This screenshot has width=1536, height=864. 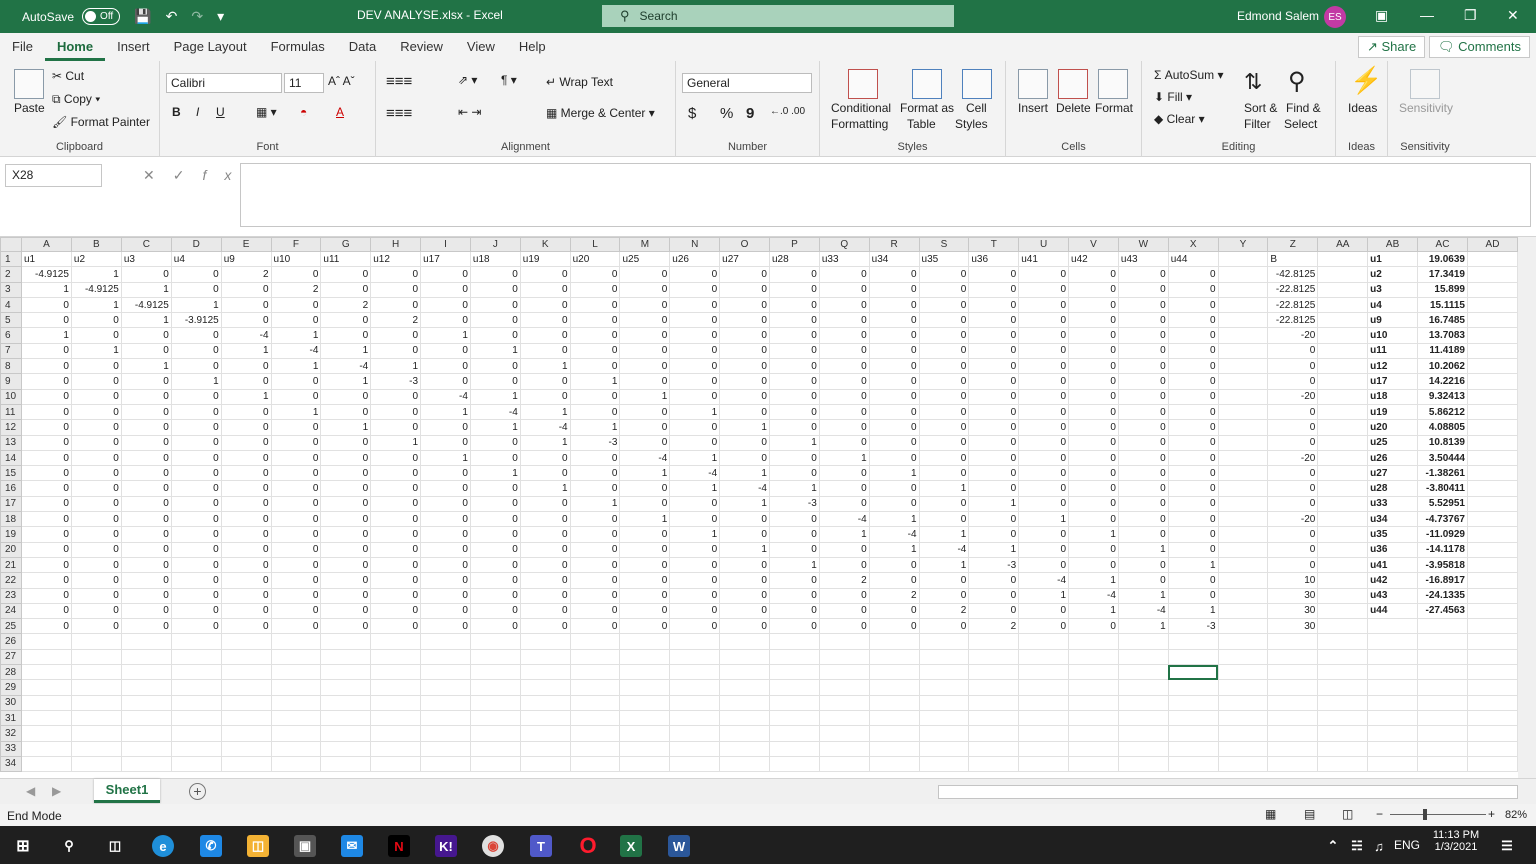 What do you see at coordinates (1393, 427) in the screenshot?
I see `cell: u20` at bounding box center [1393, 427].